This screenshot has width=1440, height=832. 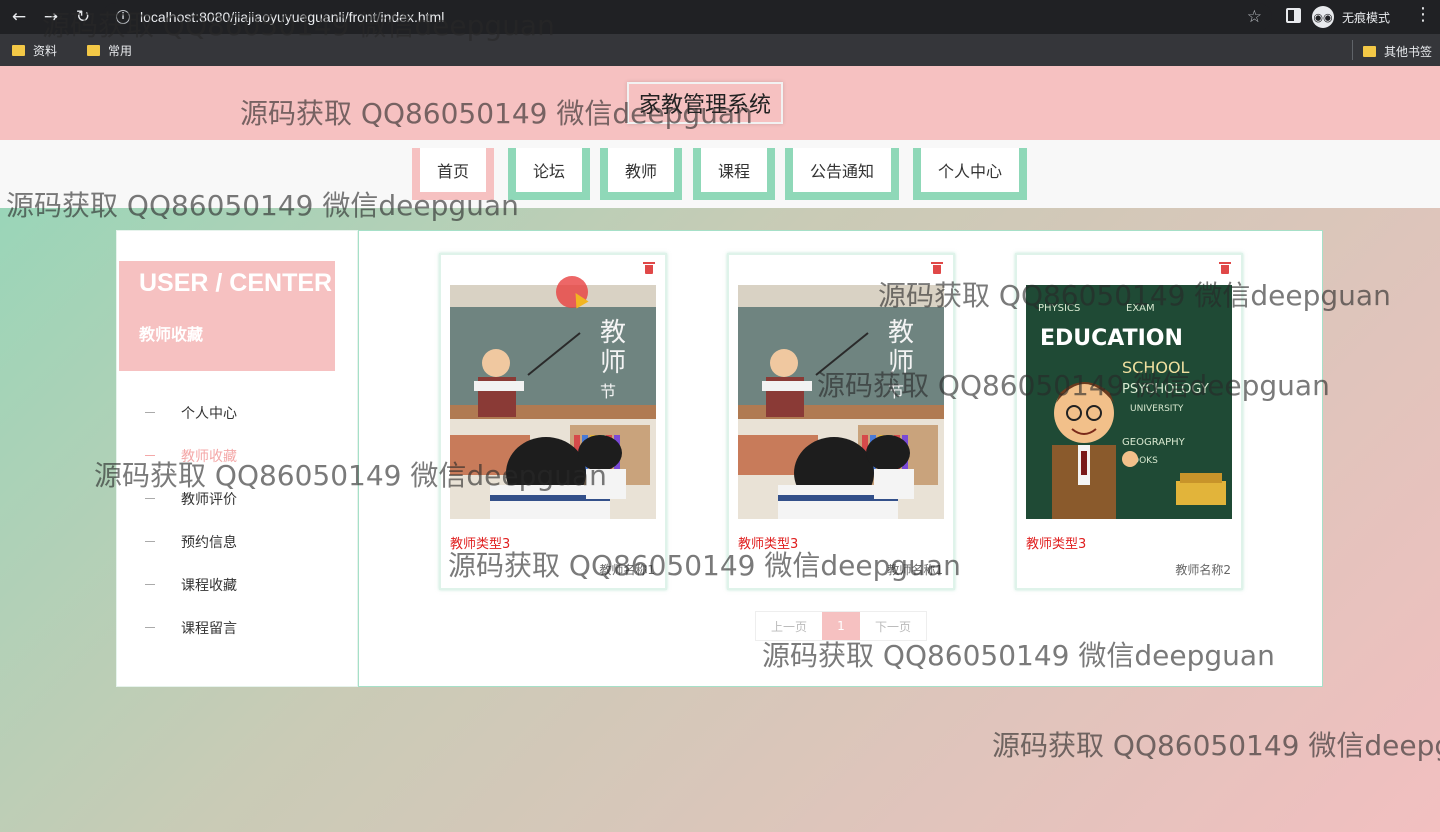 I want to click on sidebar-item-label: 课程收藏, so click(x=209, y=585).